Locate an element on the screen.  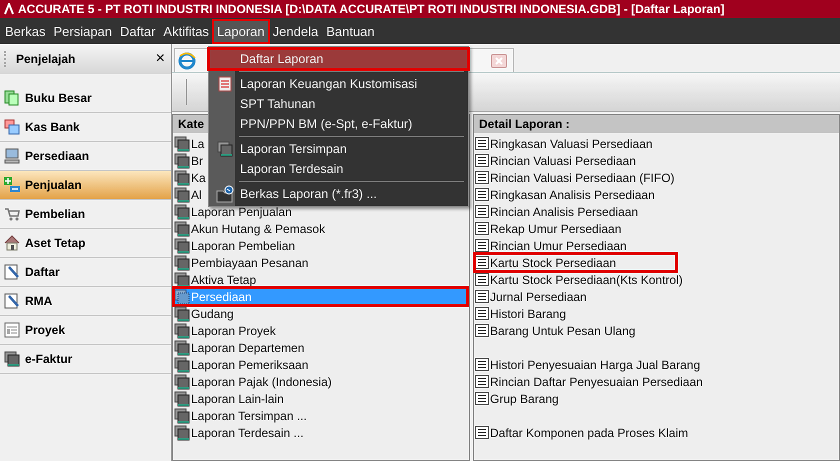
window-title: ACCURATE 5 - PT ROTI INDUSTRI INDONESIA [D:\DATA ACCURATE\PT ROTI INDUSTRI INDONESIA.GDB] - [Daftar Laporan] is located at coordinates (371, 9).